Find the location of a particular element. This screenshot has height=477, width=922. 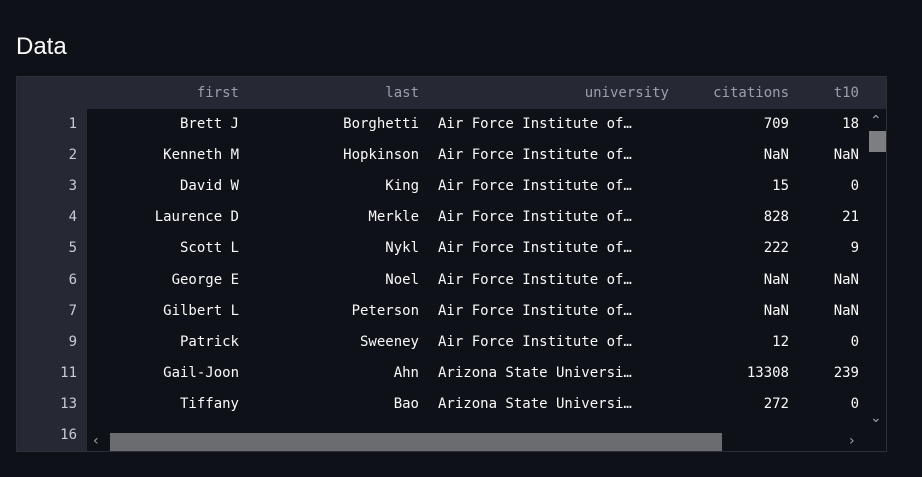

row-index: 3 is located at coordinates (72, 186).